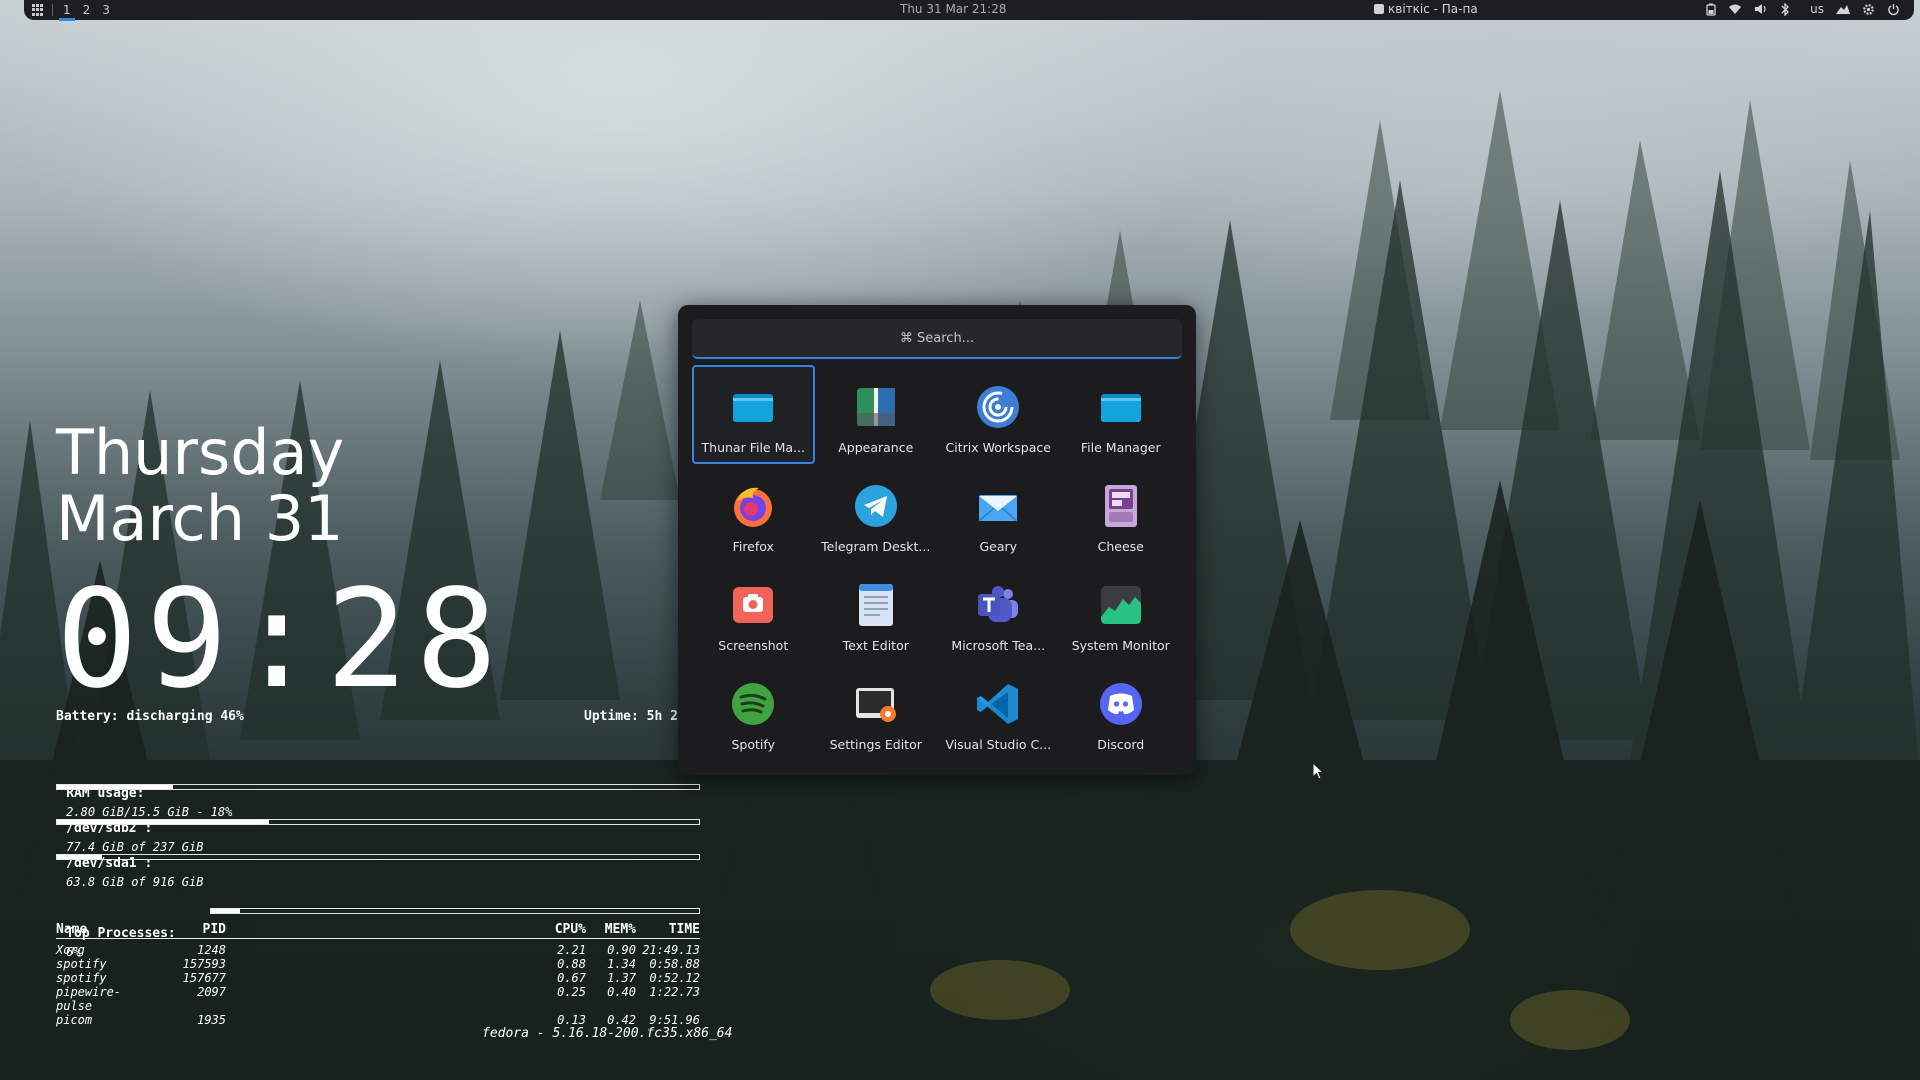  I want to click on cpu-bar-fill, so click(226, 911).